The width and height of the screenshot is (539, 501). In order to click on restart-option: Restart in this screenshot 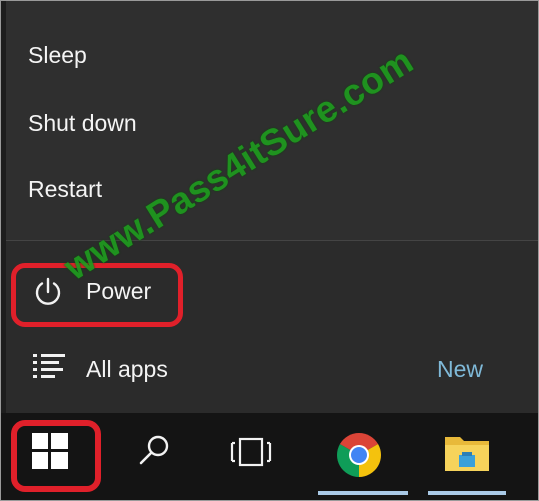, I will do `click(65, 189)`.